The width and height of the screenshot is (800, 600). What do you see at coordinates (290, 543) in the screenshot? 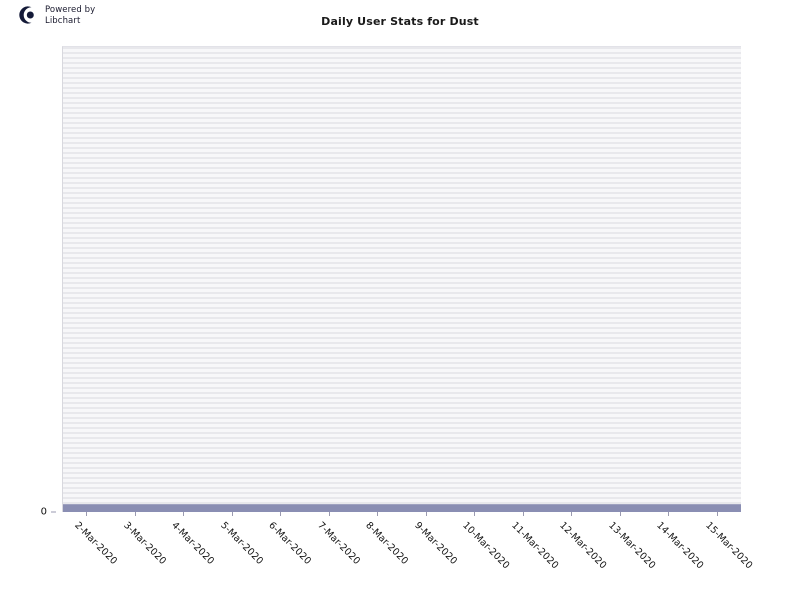
I see `x-tick-label: 6-Mar-2020` at bounding box center [290, 543].